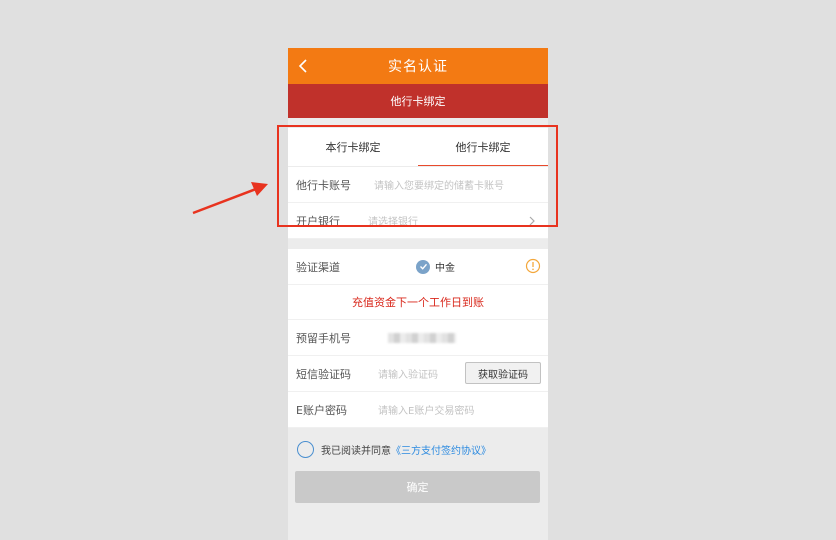  Describe the element at coordinates (418, 244) in the screenshot. I see `section-divider` at that location.